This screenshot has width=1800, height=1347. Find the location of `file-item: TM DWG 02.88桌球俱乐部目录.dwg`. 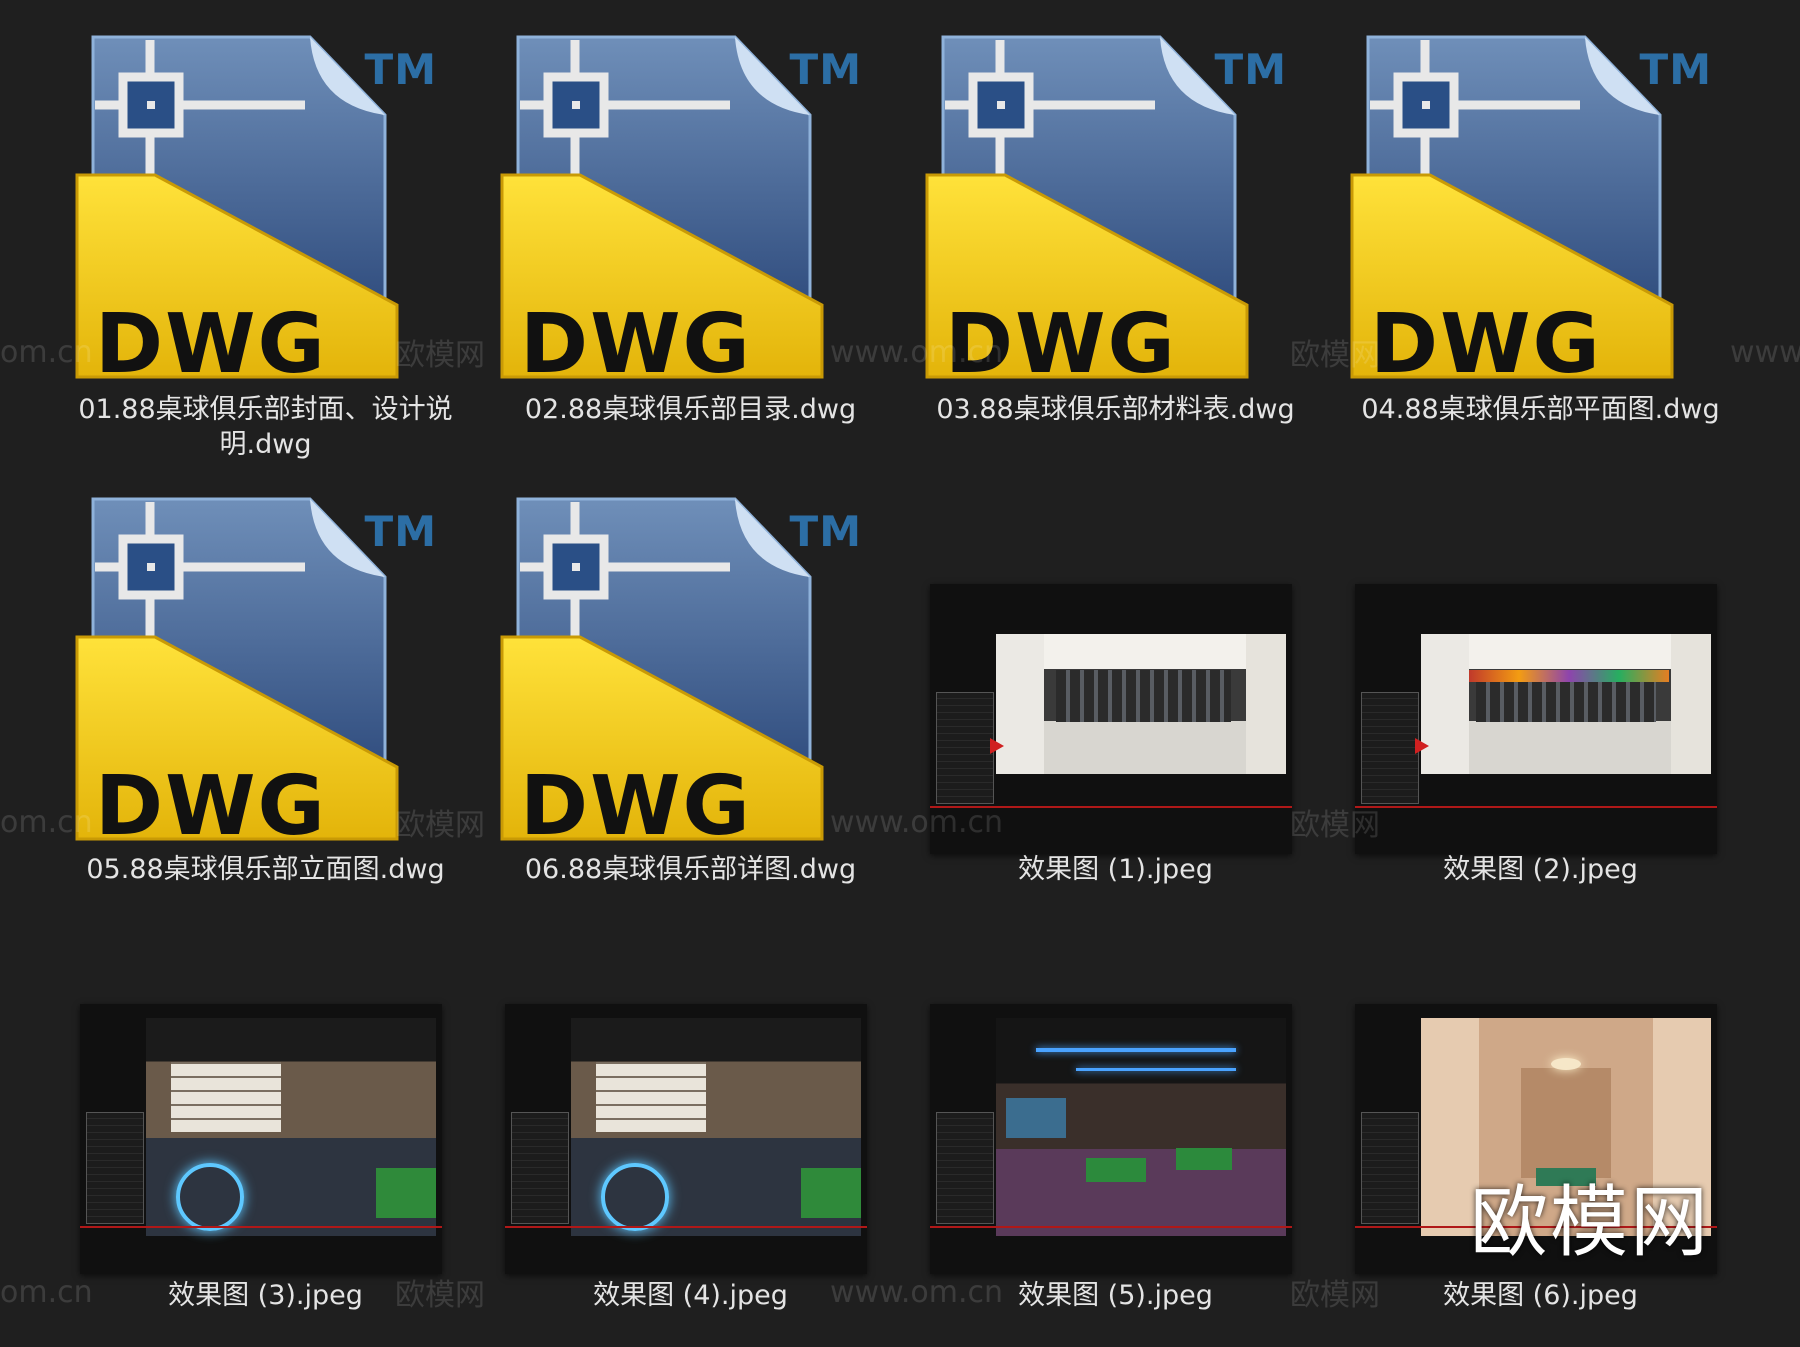

file-item: TM DWG 02.88桌球俱乐部目录.dwg is located at coordinates (690, 220).